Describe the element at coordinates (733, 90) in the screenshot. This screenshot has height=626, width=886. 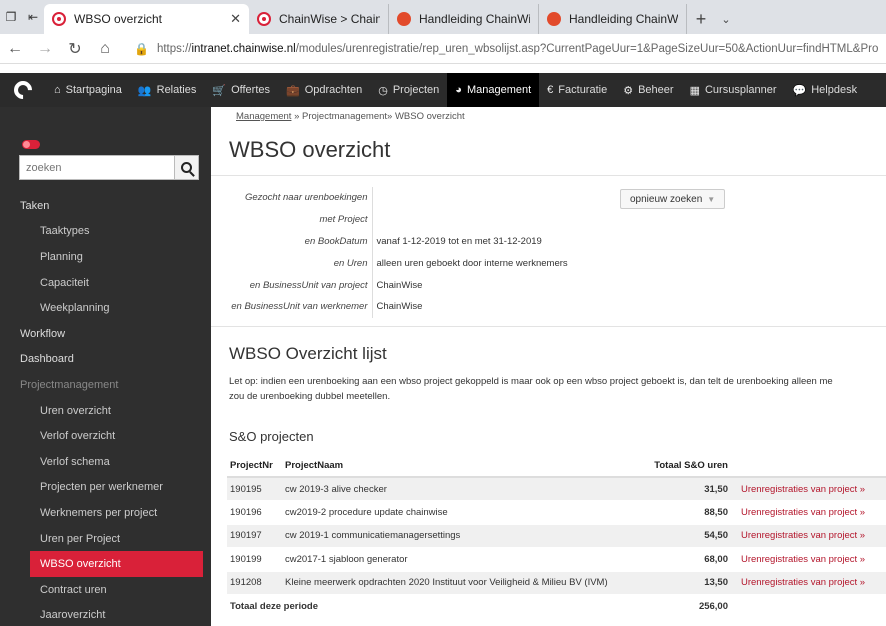
I see `nav-cursusplanner: ▦ Cursusplanner` at that location.